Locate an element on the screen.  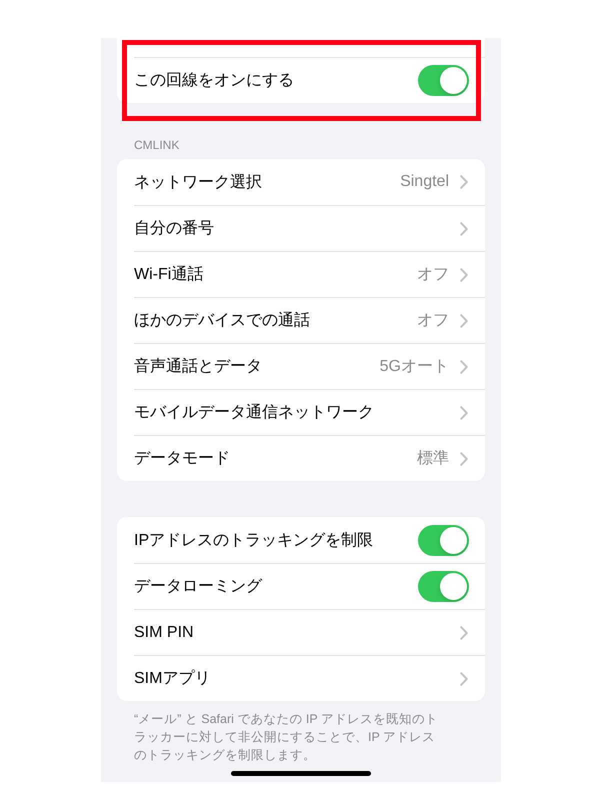
section-header: CMLINK is located at coordinates (156, 145).